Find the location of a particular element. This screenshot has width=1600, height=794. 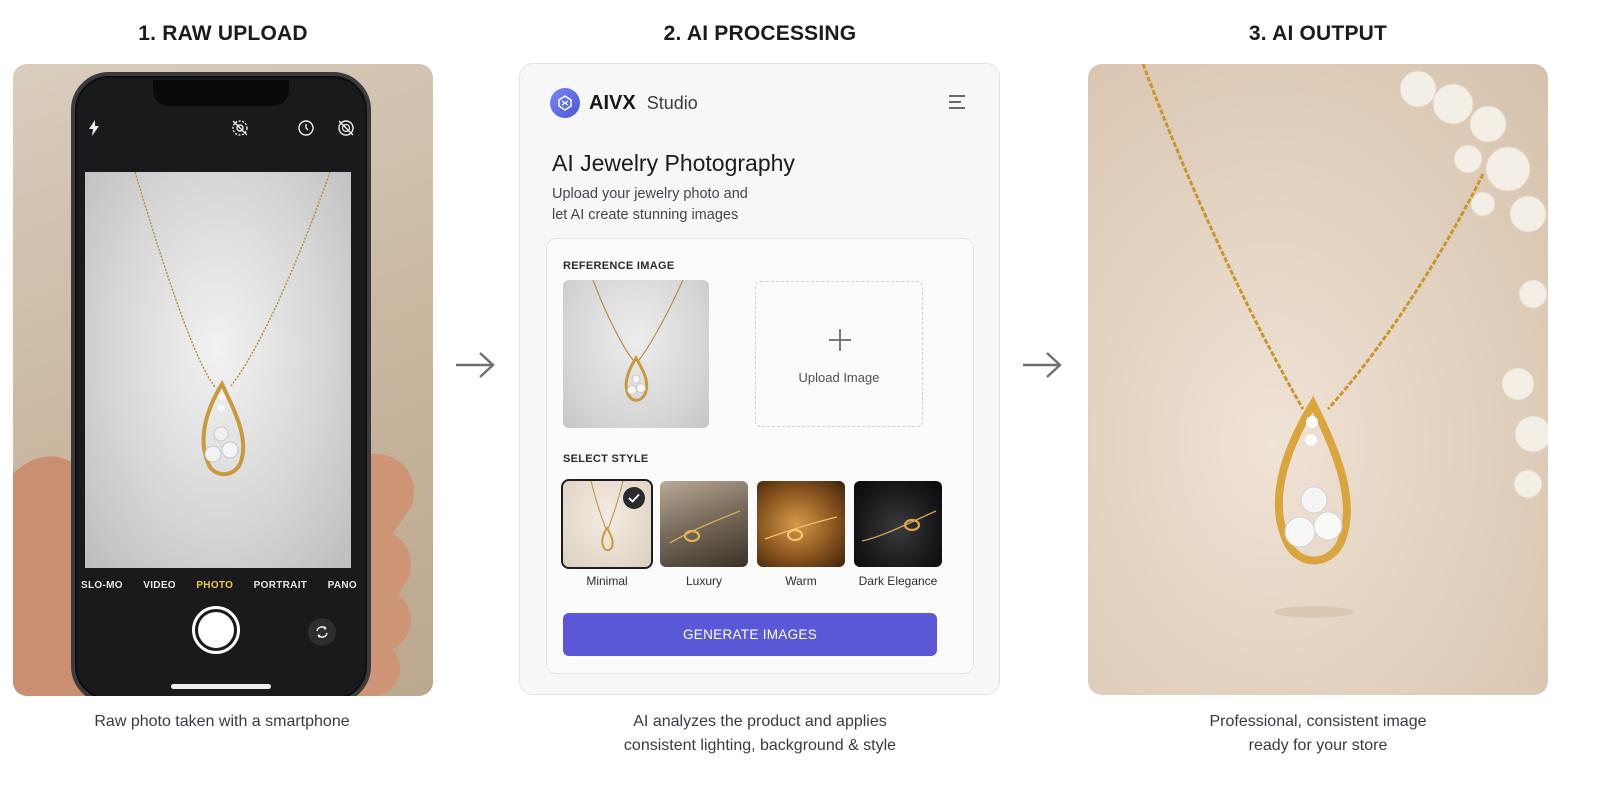

step-2-caption-line-2: consistent lighting, background & style is located at coordinates (760, 745).